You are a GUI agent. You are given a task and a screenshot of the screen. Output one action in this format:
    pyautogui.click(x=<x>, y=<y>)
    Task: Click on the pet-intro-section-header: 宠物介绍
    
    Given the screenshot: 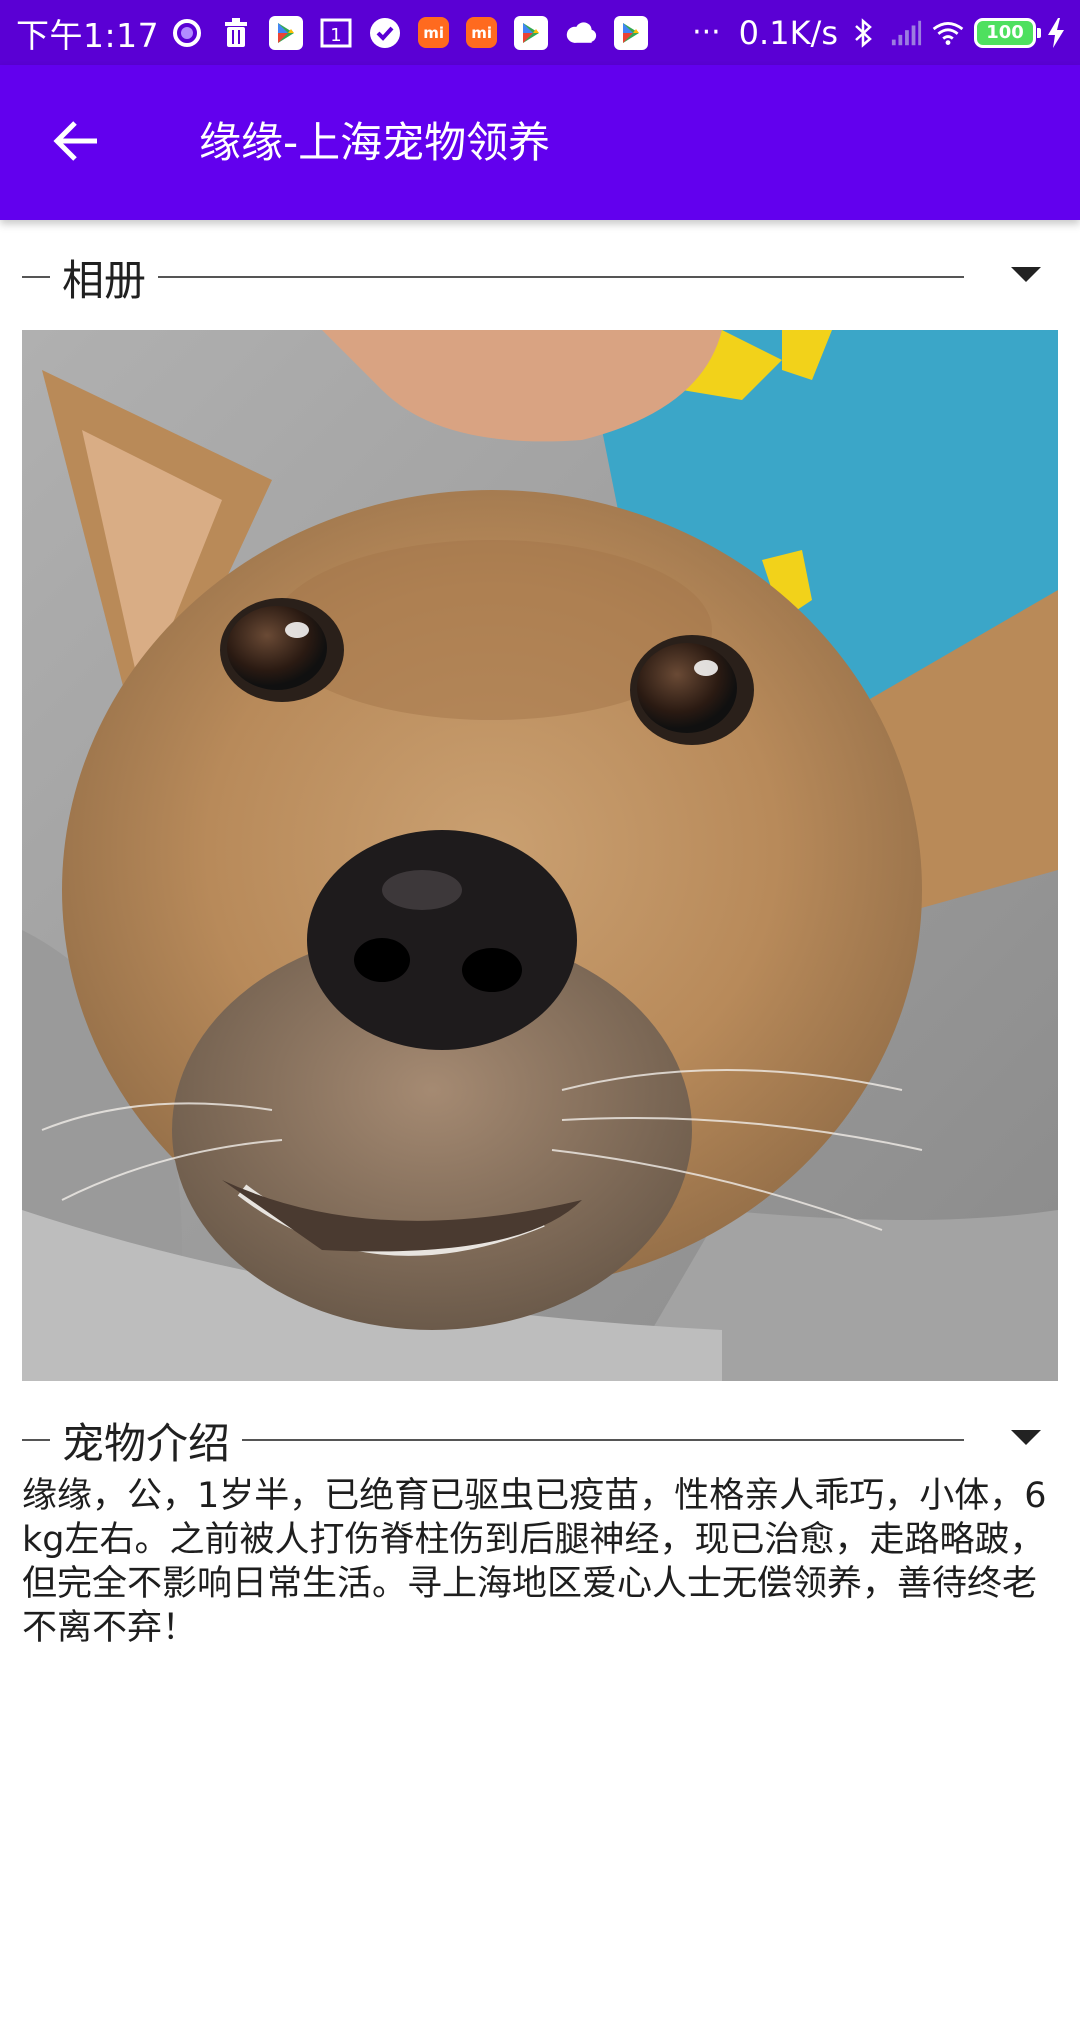 What is the action you would take?
    pyautogui.click(x=540, y=1440)
    